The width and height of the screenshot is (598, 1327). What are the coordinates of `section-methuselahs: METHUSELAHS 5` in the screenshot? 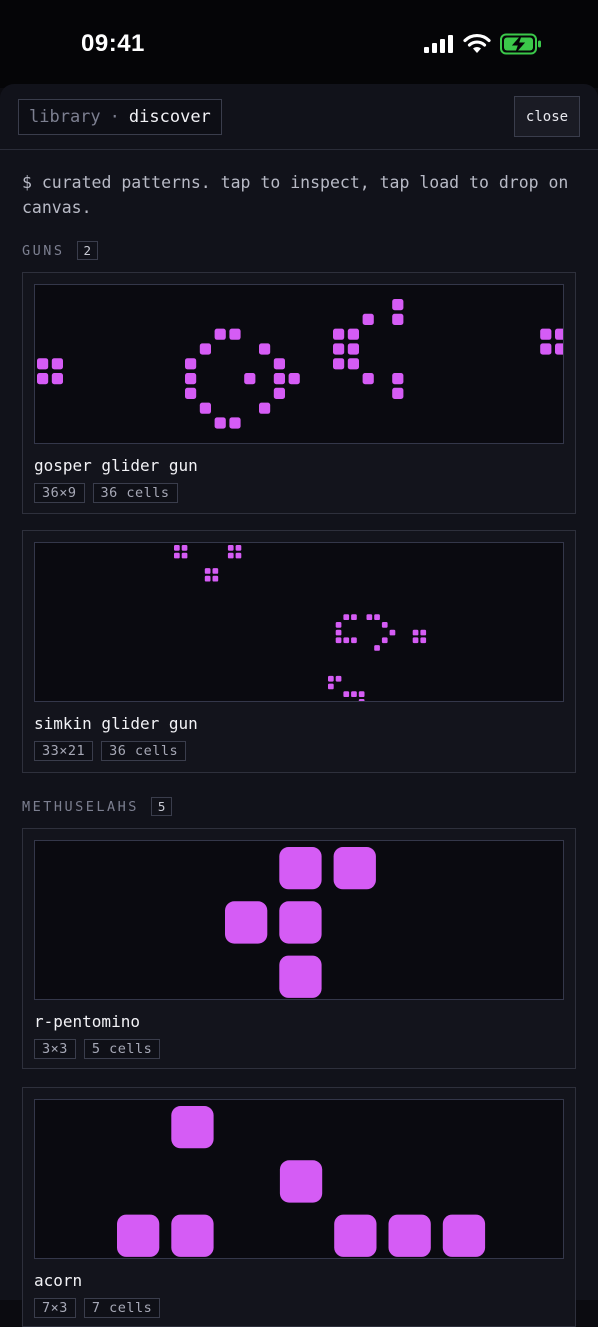 It's located at (97, 806).